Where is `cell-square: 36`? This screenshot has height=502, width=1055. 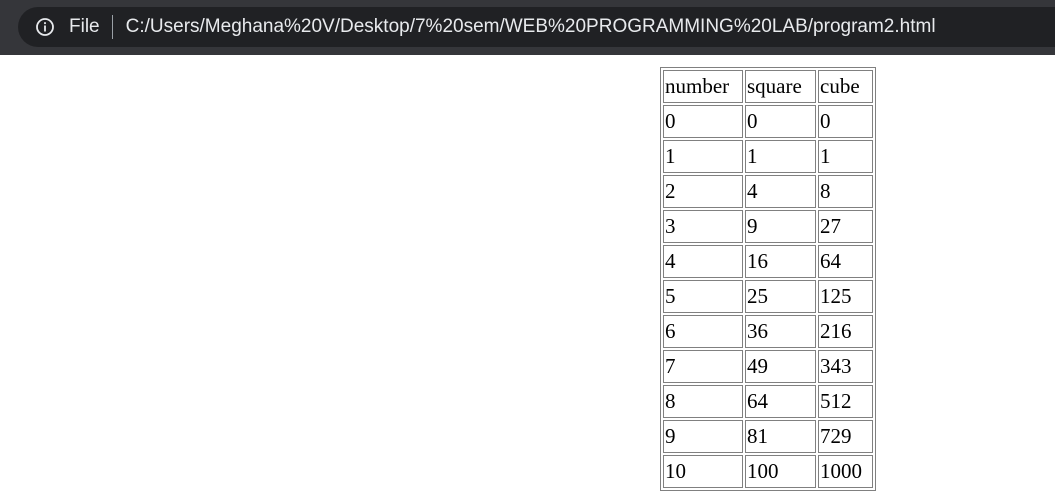
cell-square: 36 is located at coordinates (780, 331).